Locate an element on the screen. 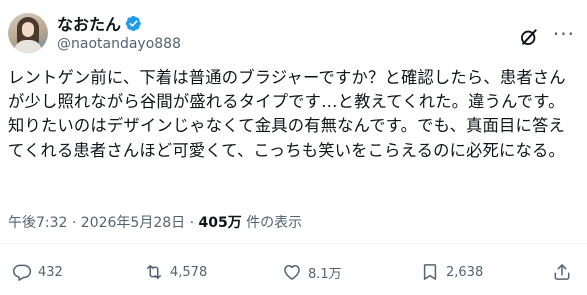 The height and width of the screenshot is (295, 587). view-count: 405万 is located at coordinates (220, 223).